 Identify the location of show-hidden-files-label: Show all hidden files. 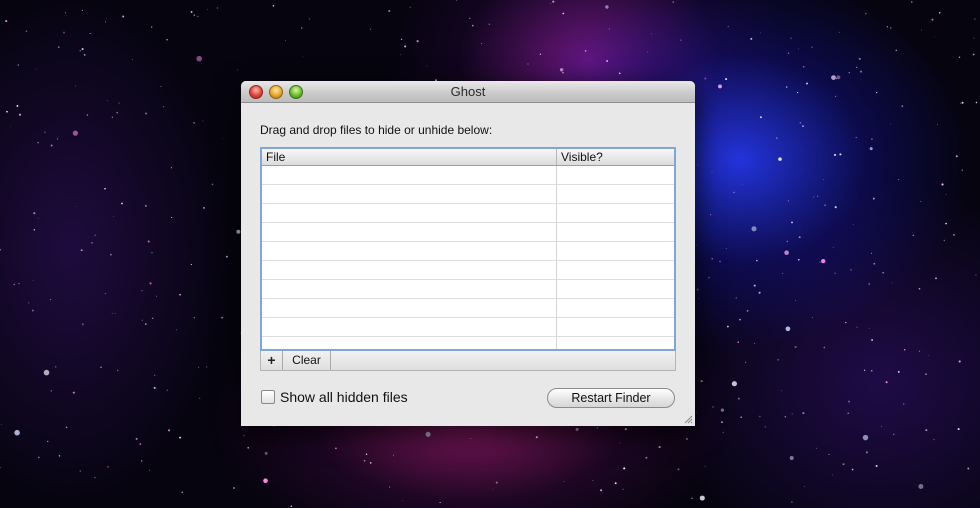
(344, 397).